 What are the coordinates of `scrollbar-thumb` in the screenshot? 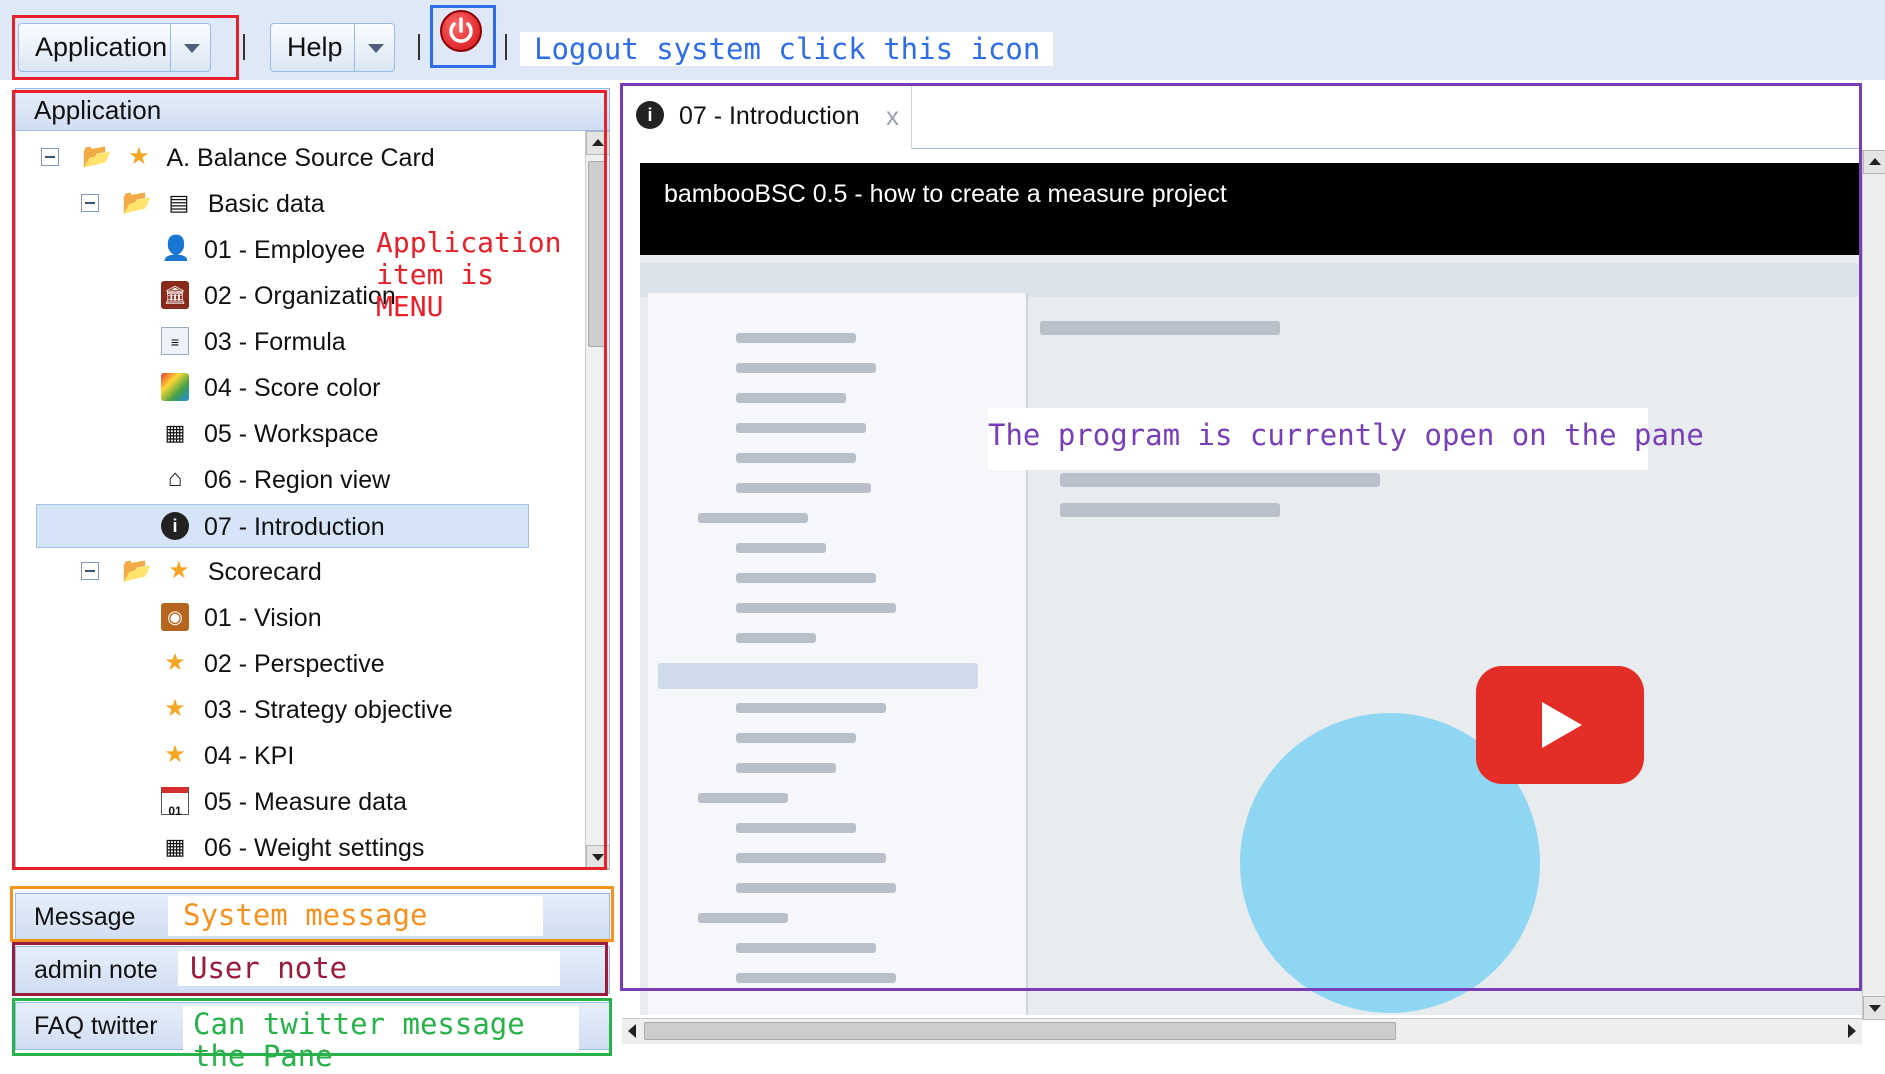 It's located at (1020, 1031).